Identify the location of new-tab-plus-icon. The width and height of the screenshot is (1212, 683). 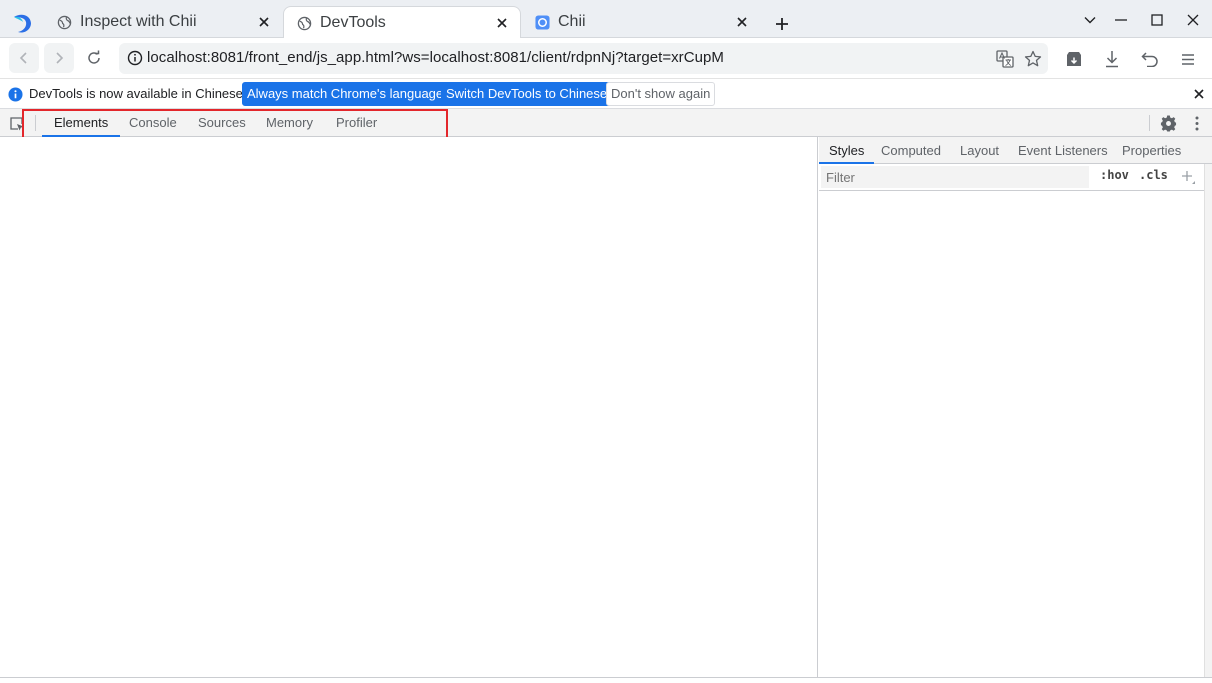
(782, 24).